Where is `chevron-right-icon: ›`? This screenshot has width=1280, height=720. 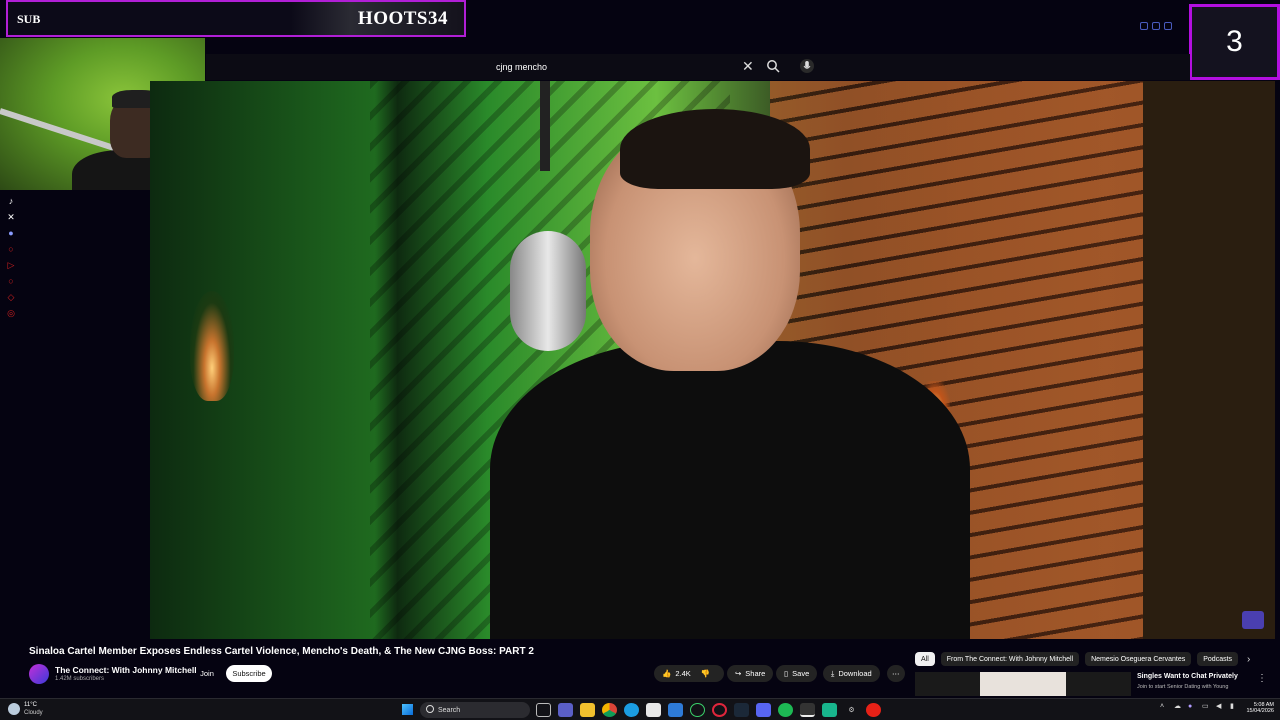
chevron-right-icon: › is located at coordinates (1248, 659).